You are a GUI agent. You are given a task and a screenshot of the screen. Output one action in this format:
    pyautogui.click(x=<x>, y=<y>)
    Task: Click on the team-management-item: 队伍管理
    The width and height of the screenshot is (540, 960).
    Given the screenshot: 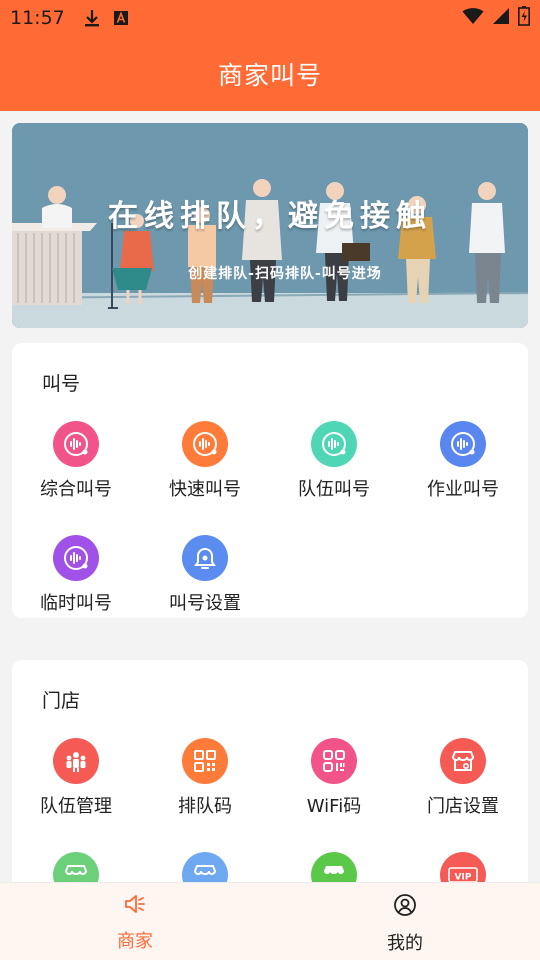 What is the action you would take?
    pyautogui.click(x=76, y=778)
    